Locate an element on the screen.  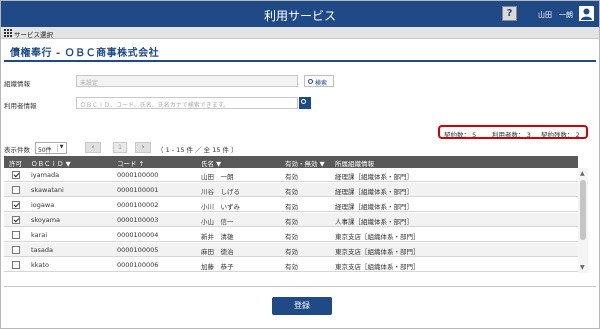
help-button: ? is located at coordinates (509, 13).